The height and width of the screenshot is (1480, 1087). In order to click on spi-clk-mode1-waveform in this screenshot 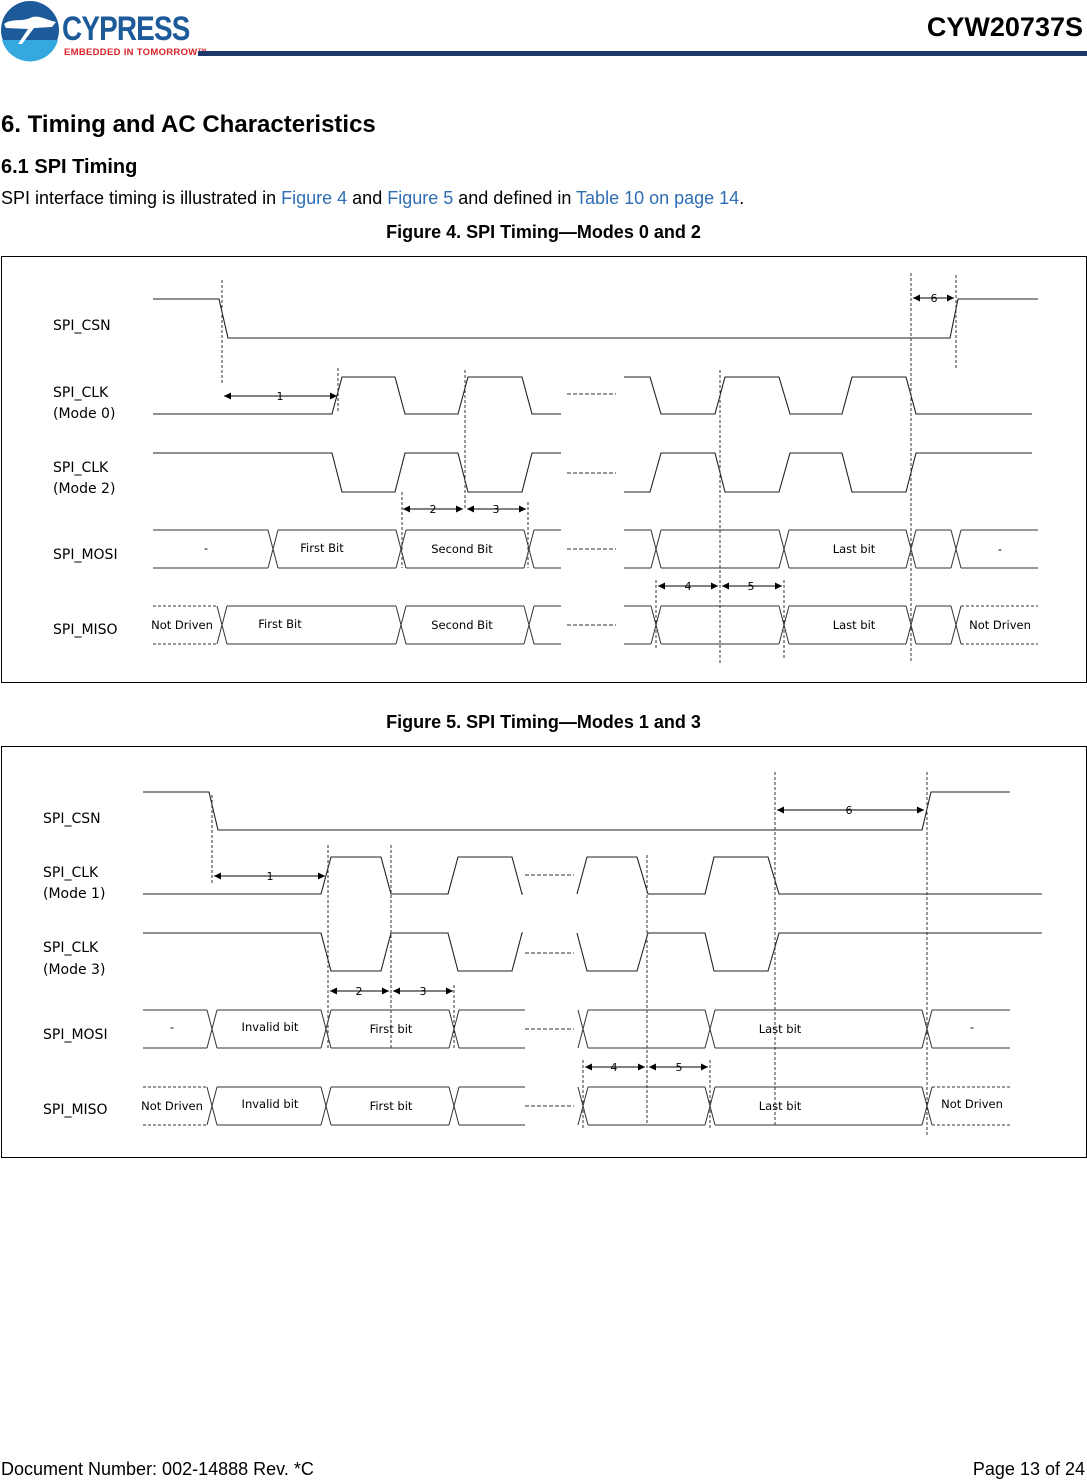, I will do `click(333, 875)`.